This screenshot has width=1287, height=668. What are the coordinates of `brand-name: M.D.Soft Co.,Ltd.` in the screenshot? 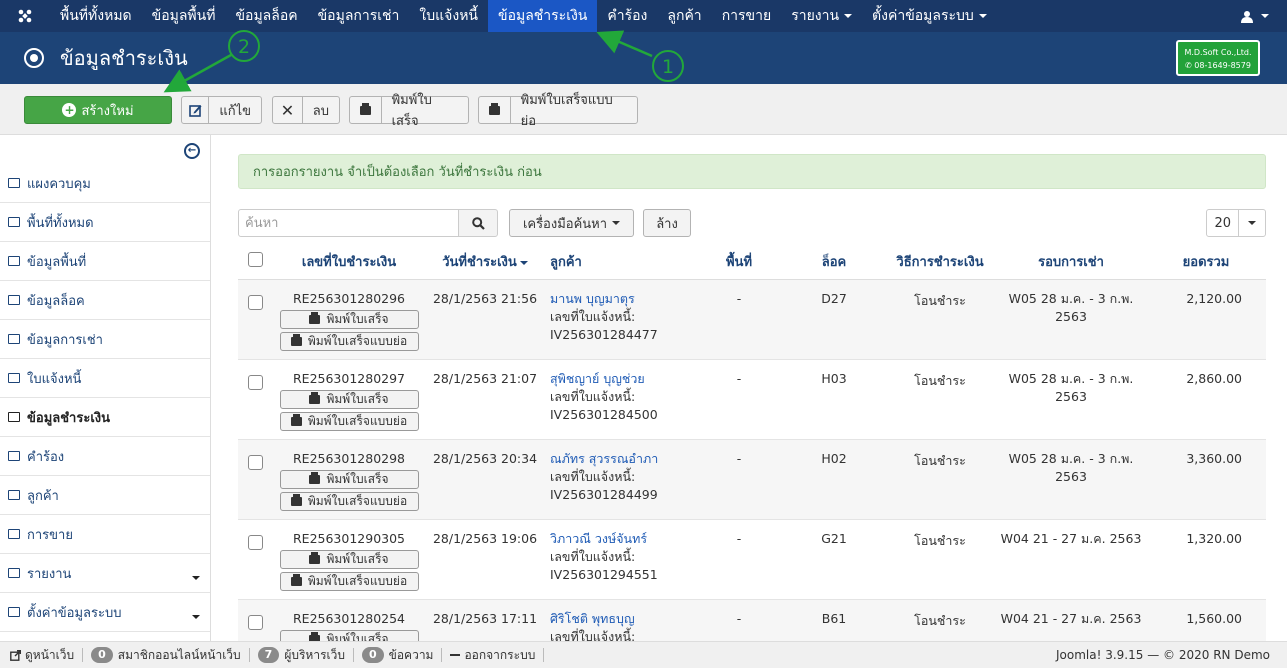 It's located at (1218, 52).